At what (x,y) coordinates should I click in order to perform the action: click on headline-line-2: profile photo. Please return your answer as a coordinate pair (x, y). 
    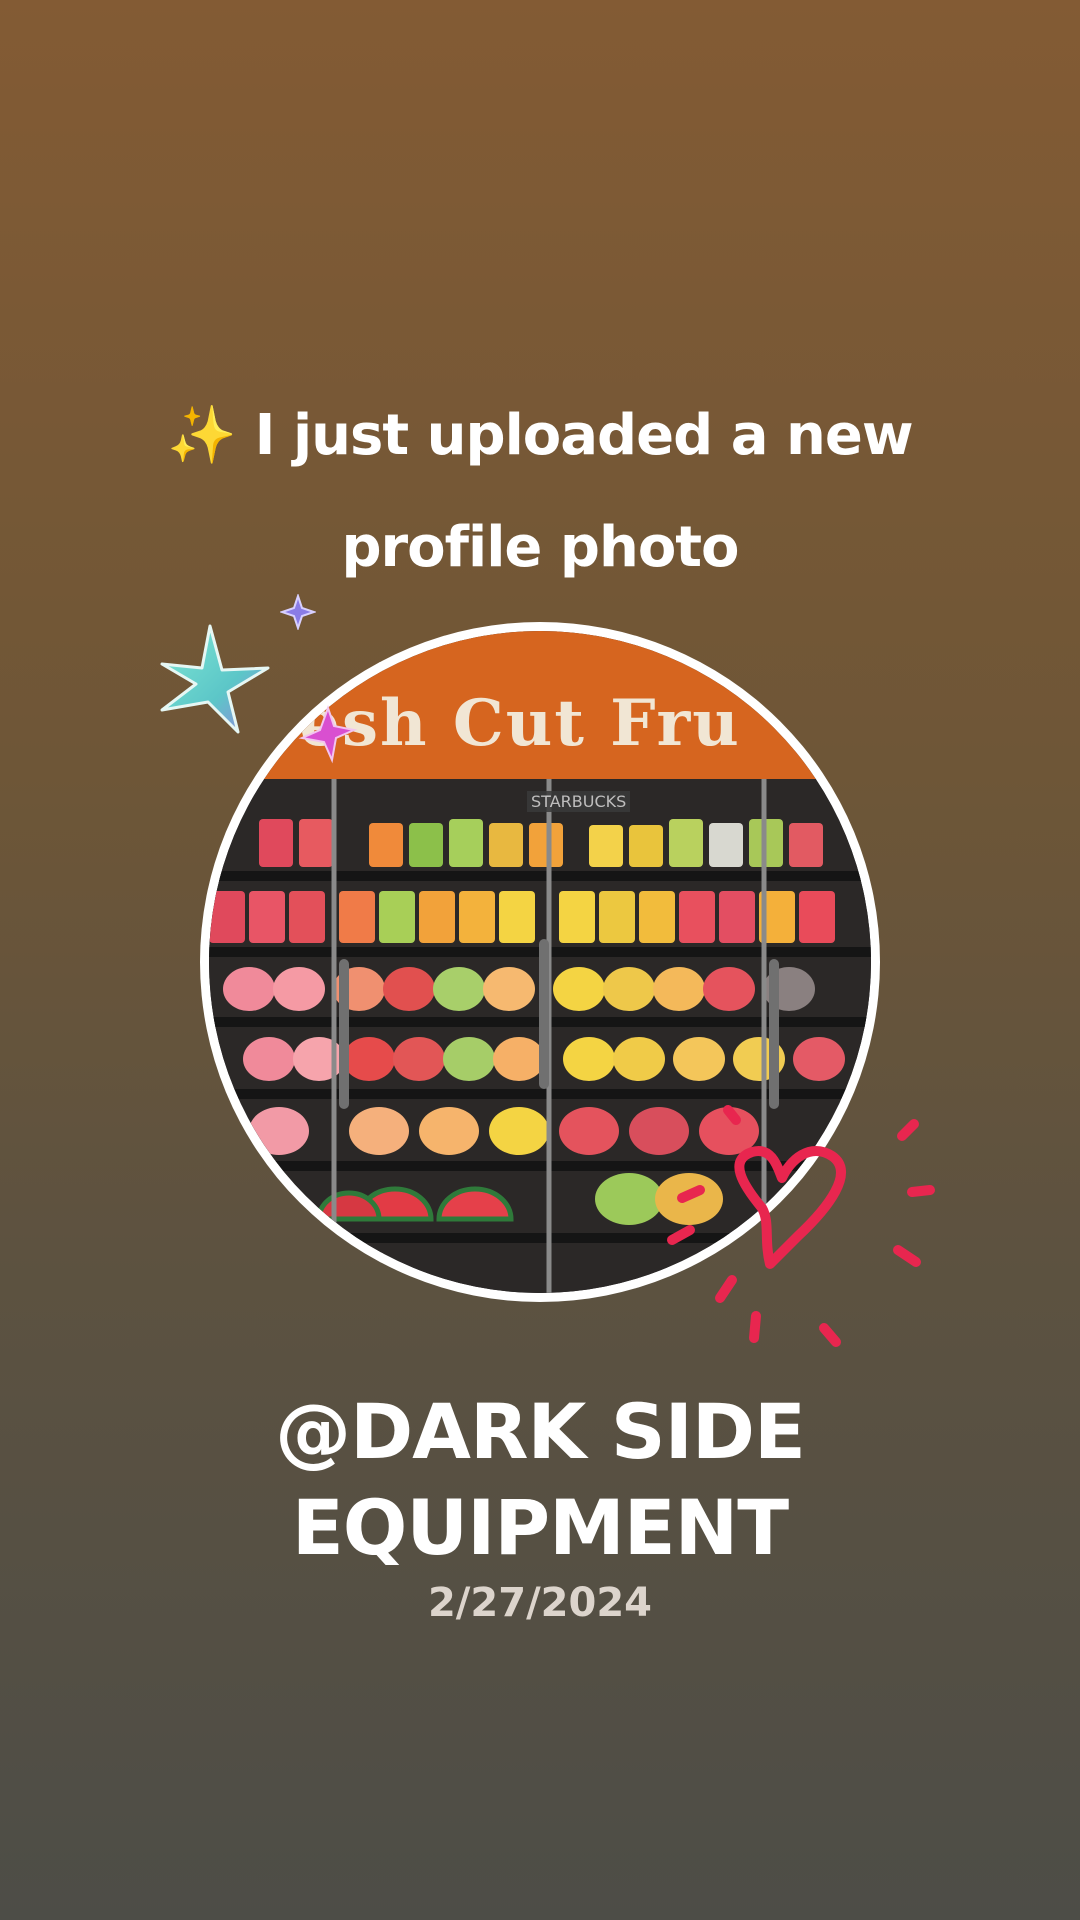
    Looking at the image, I should click on (540, 547).